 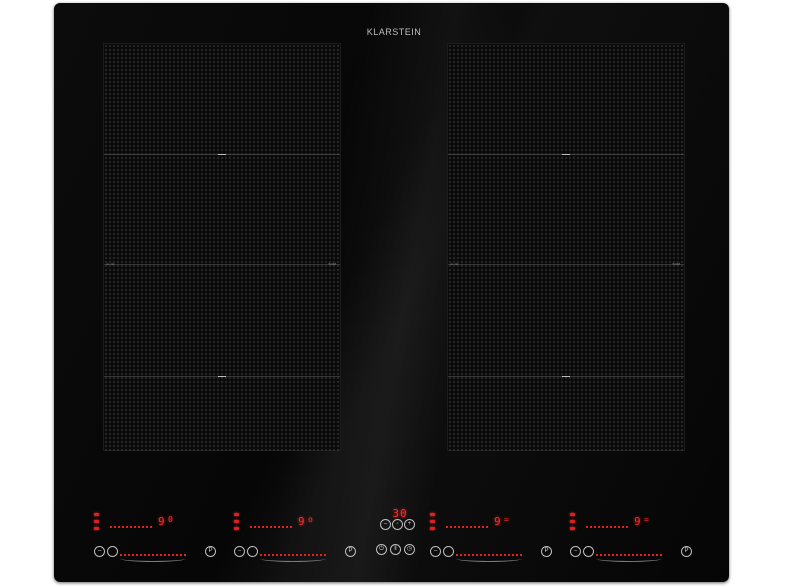 I want to click on burner-control-1: 9 0 – P, so click(x=155, y=537).